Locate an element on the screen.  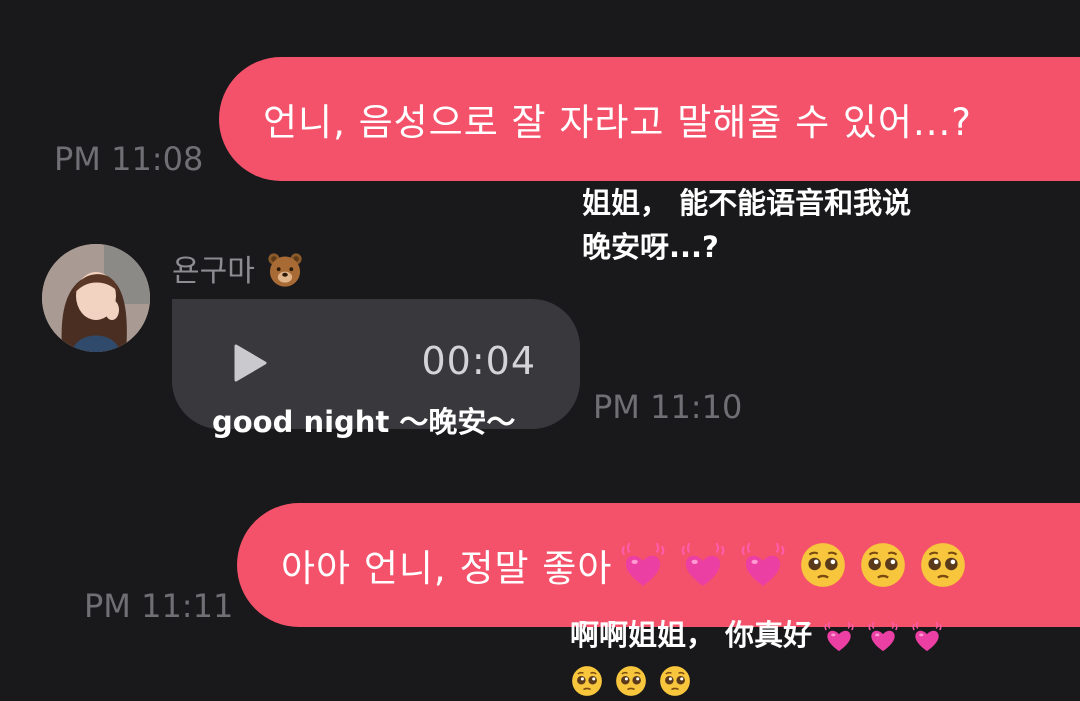
emoji-group is located at coordinates (793, 565).